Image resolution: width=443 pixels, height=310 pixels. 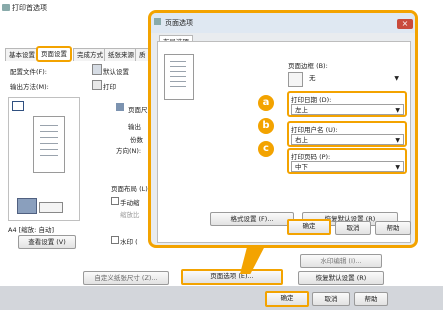 What do you see at coordinates (266, 126) in the screenshot?
I see `marker-b: b` at bounding box center [266, 126].